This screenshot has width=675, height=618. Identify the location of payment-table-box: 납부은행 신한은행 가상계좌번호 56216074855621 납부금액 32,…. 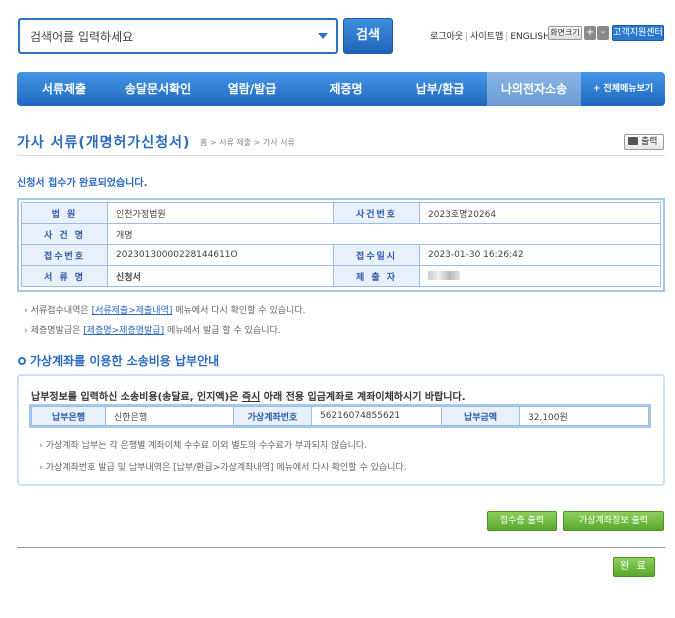
(340, 416).